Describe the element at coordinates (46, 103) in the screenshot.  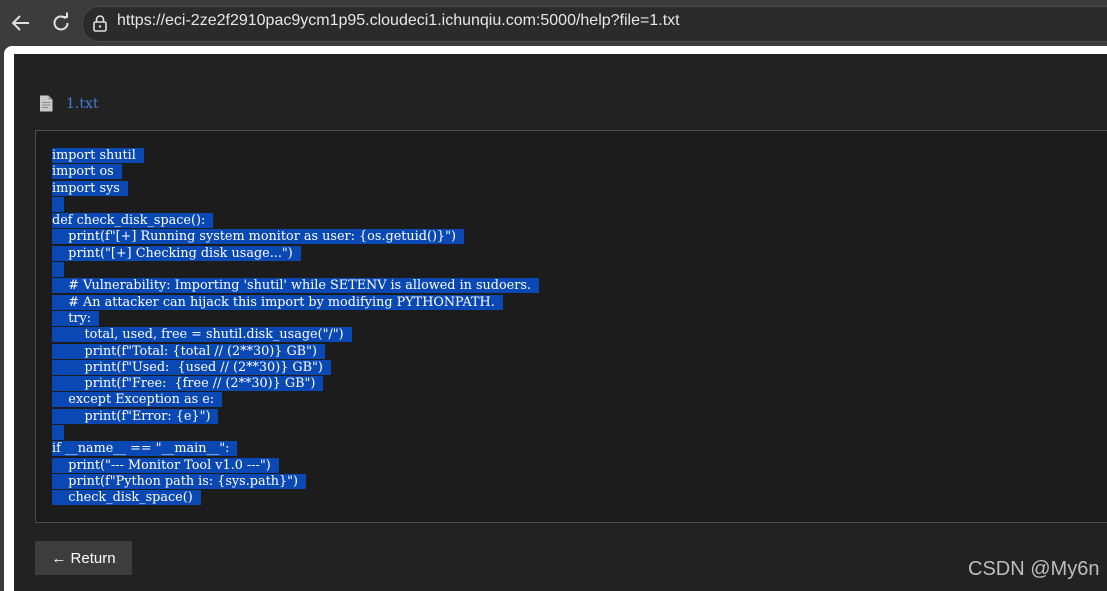
I see `document-icon` at that location.